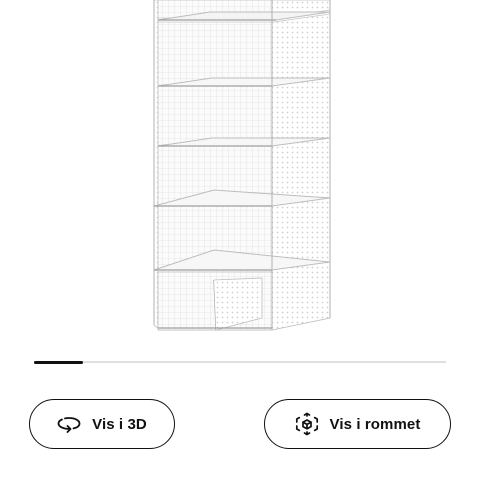 This screenshot has height=480, width=480. I want to click on view-3d-button: Vis i 3D, so click(102, 424).